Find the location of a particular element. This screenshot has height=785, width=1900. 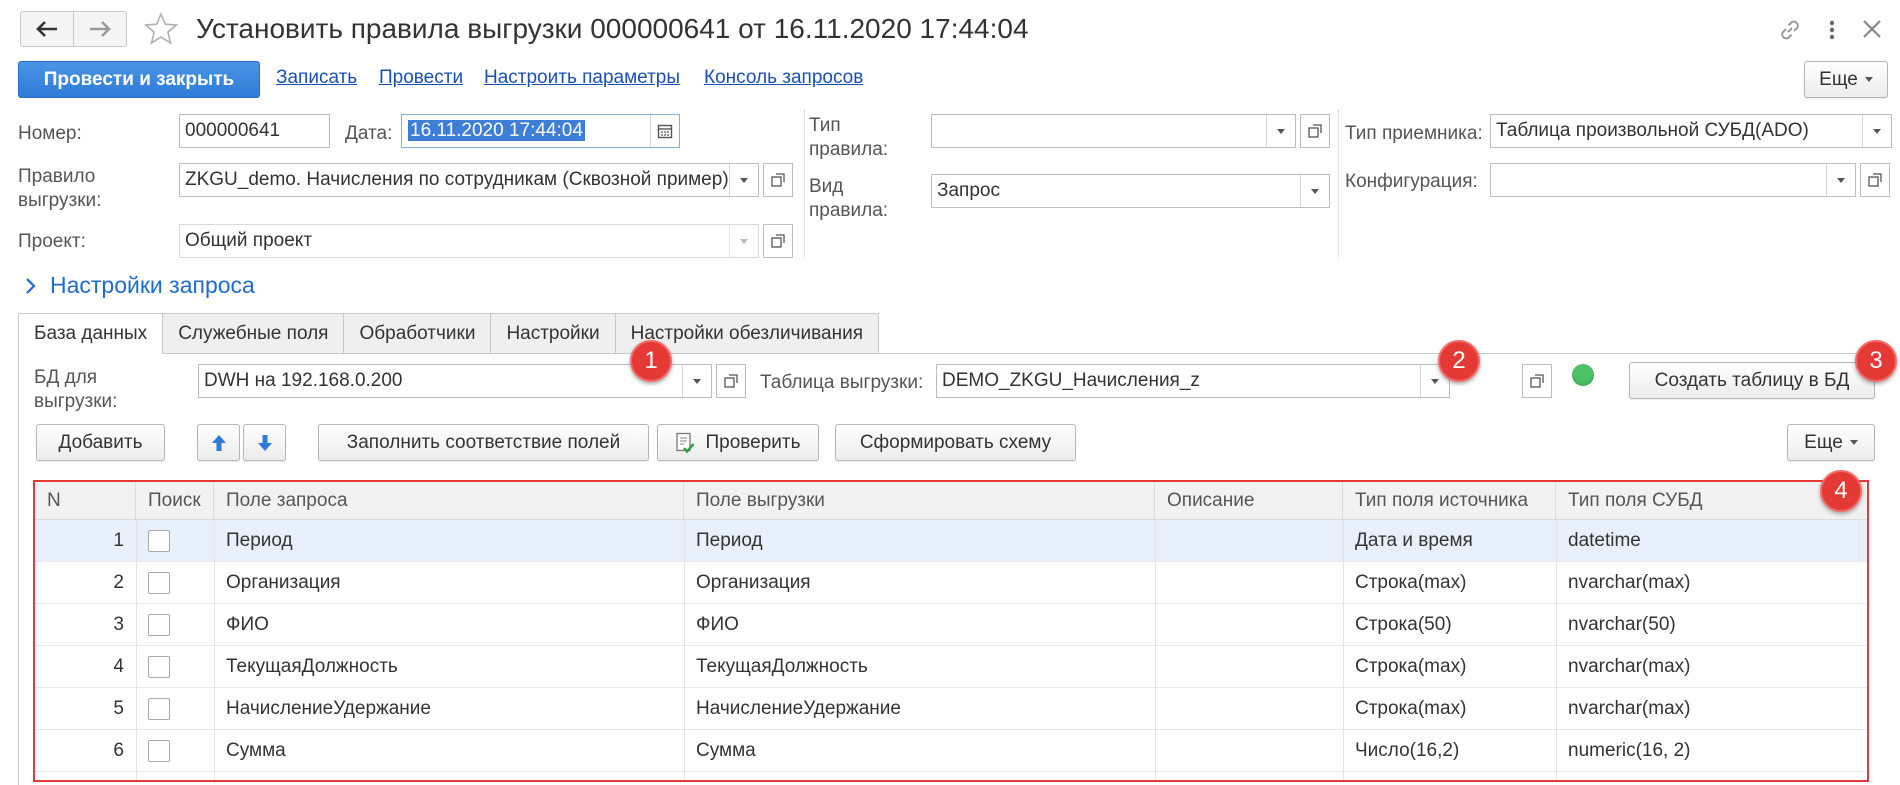

post-link: Провести is located at coordinates (421, 78).